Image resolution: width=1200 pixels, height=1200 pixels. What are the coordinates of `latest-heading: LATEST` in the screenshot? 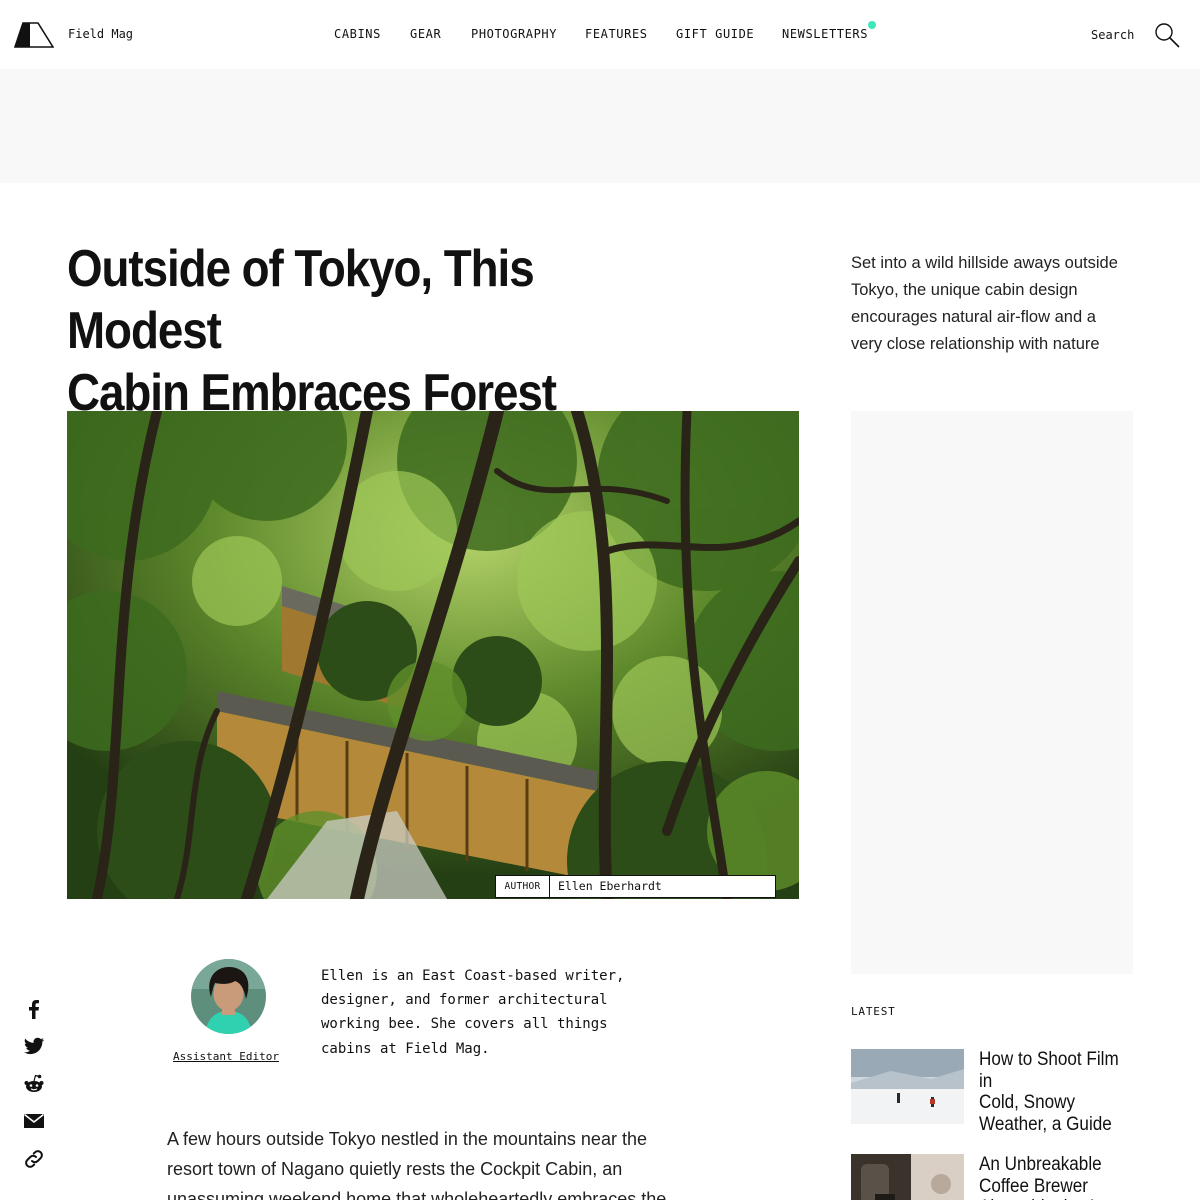 It's located at (873, 1011).